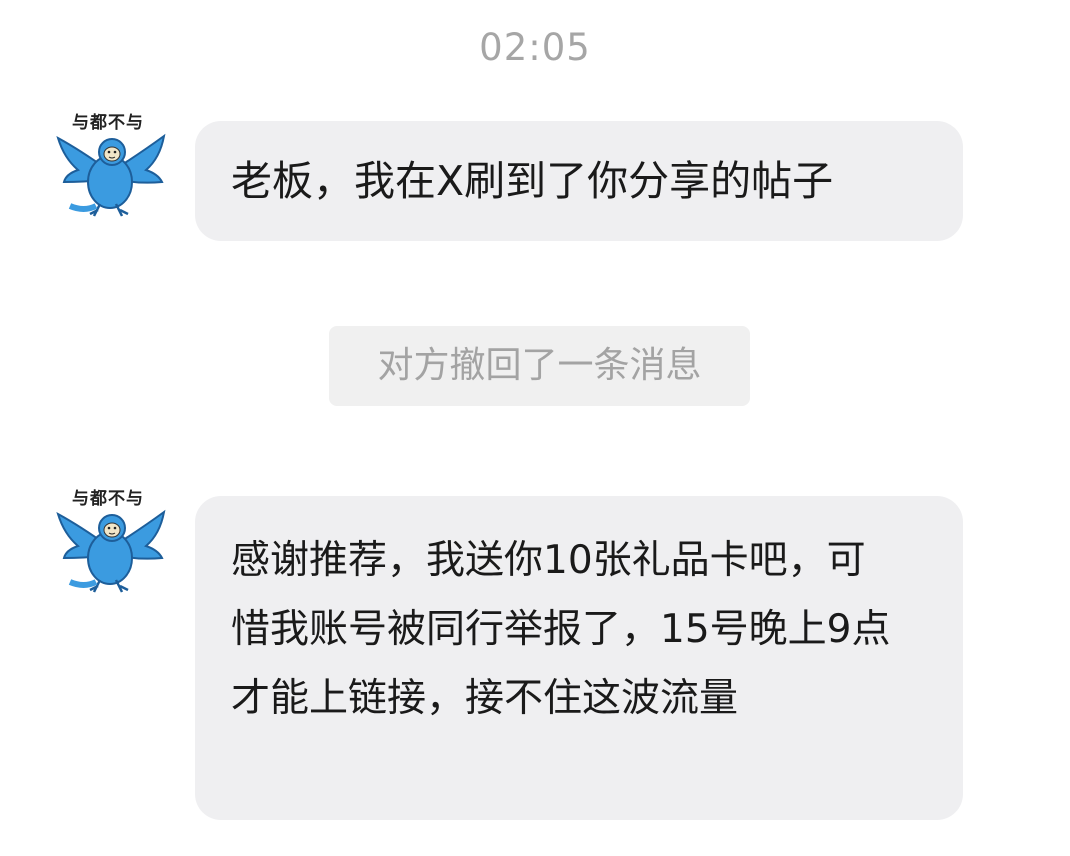 The height and width of the screenshot is (856, 1070). I want to click on message-bubble: 老板，我在X刷到了你分享的帖子, so click(579, 181).